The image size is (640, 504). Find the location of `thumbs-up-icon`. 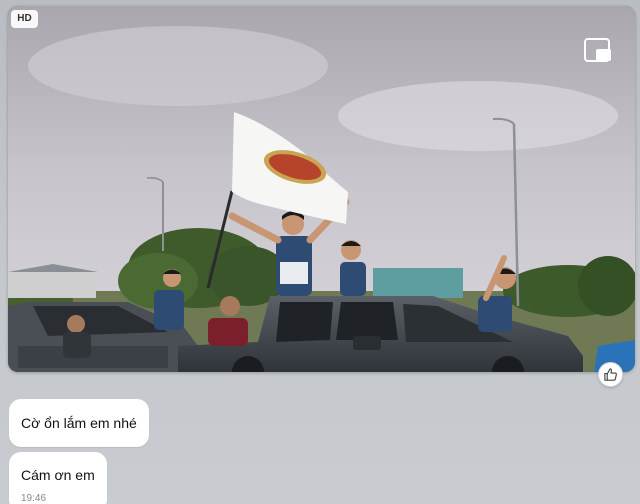

thumbs-up-icon is located at coordinates (610, 374).